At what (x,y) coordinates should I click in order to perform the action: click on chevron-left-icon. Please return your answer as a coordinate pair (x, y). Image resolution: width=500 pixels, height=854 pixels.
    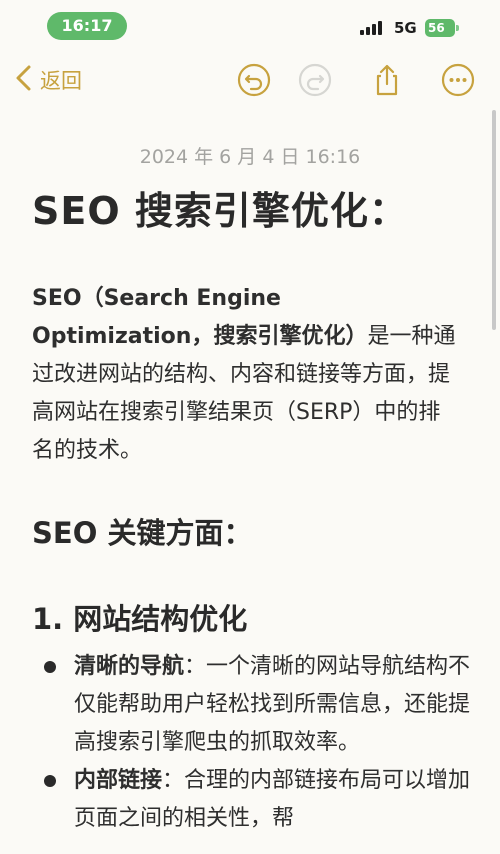
    Looking at the image, I should click on (24, 80).